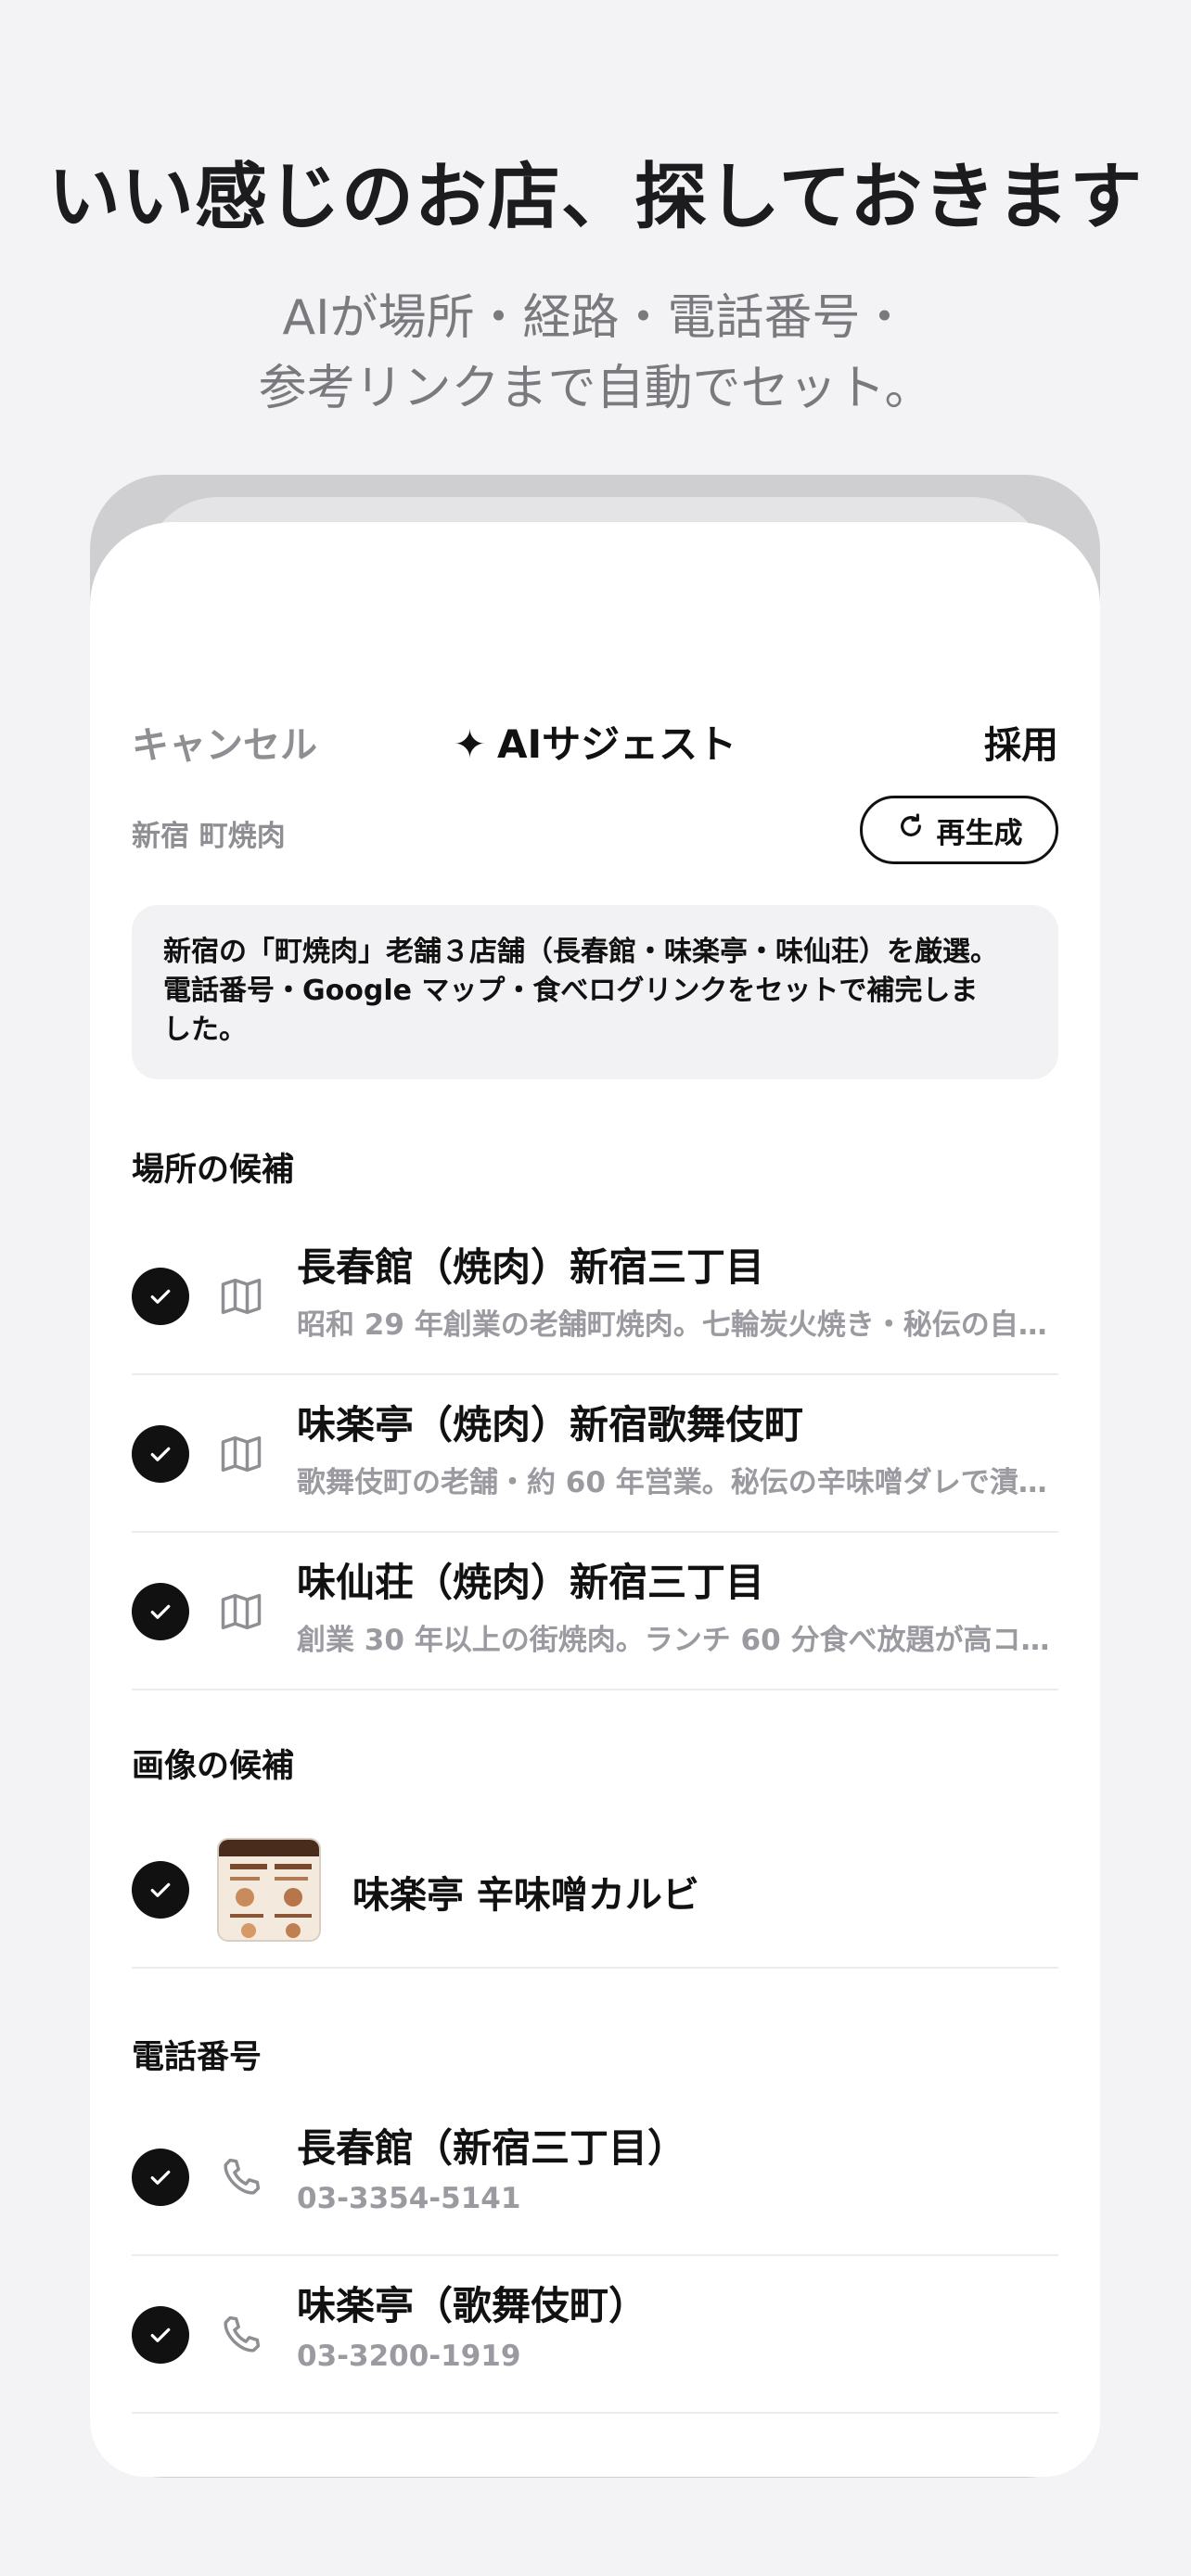 This screenshot has width=1191, height=2576. What do you see at coordinates (409, 2198) in the screenshot?
I see `phone-number: 03-3354-5141` at bounding box center [409, 2198].